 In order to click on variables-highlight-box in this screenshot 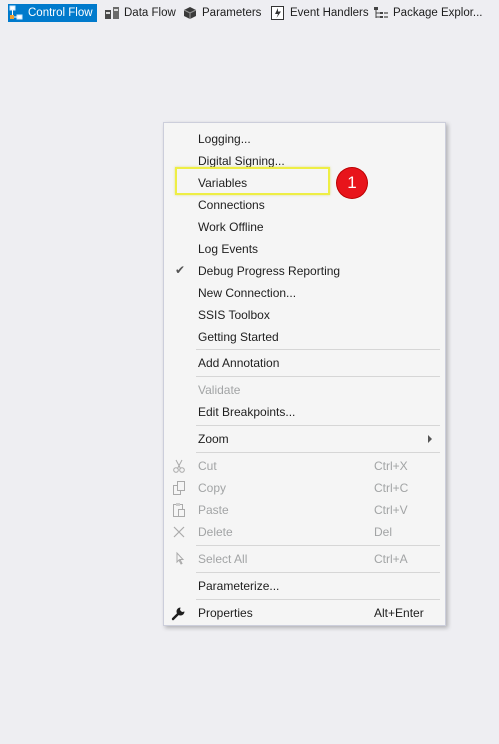, I will do `click(252, 181)`.